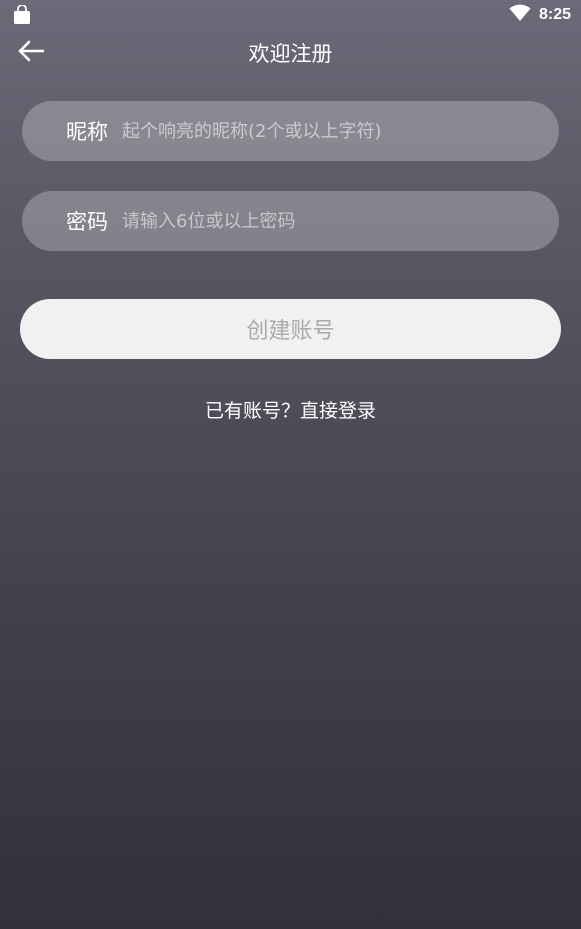 This screenshot has width=581, height=929. What do you see at coordinates (520, 15) in the screenshot?
I see `wifi-icon` at bounding box center [520, 15].